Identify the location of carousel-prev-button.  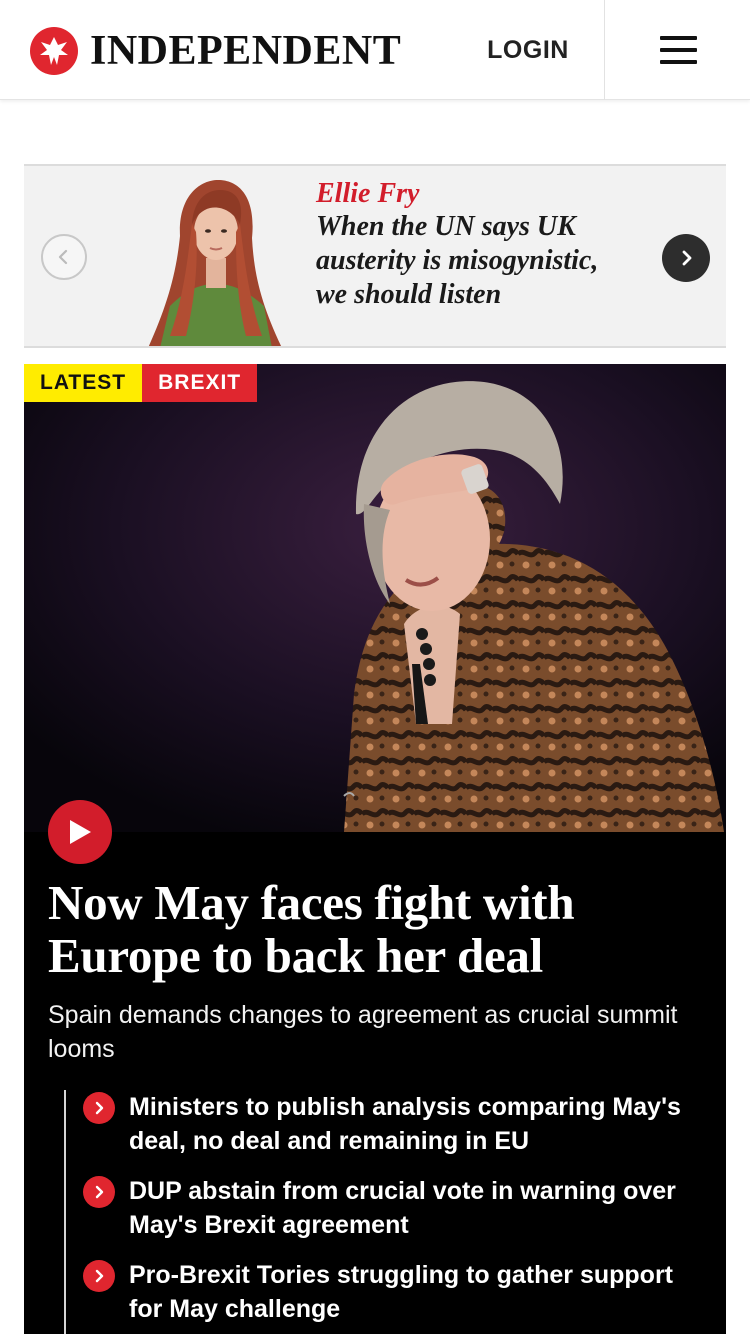
(64, 257).